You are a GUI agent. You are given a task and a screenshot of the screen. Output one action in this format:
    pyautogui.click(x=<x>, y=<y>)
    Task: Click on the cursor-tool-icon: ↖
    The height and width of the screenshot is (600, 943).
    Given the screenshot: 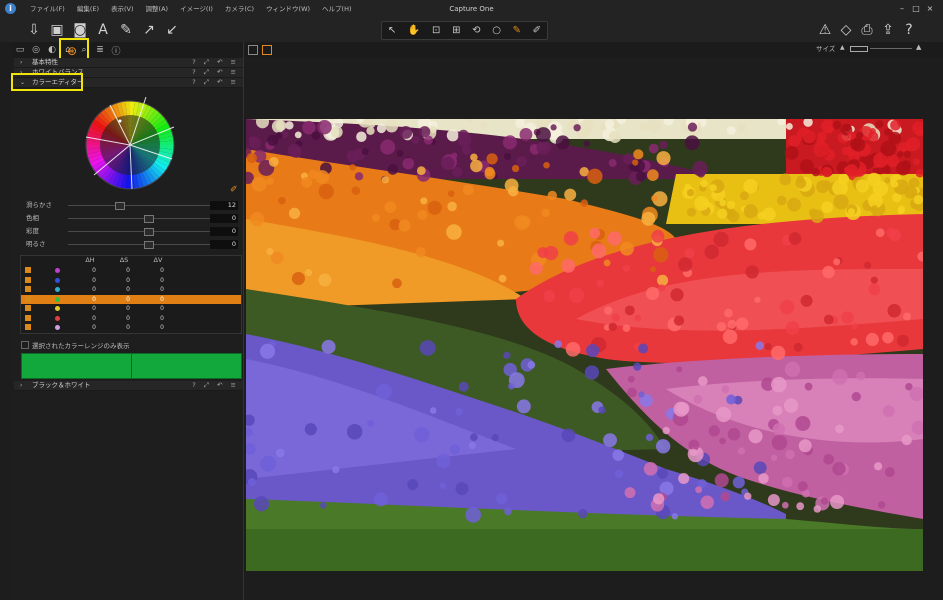 What is the action you would take?
    pyautogui.click(x=392, y=30)
    